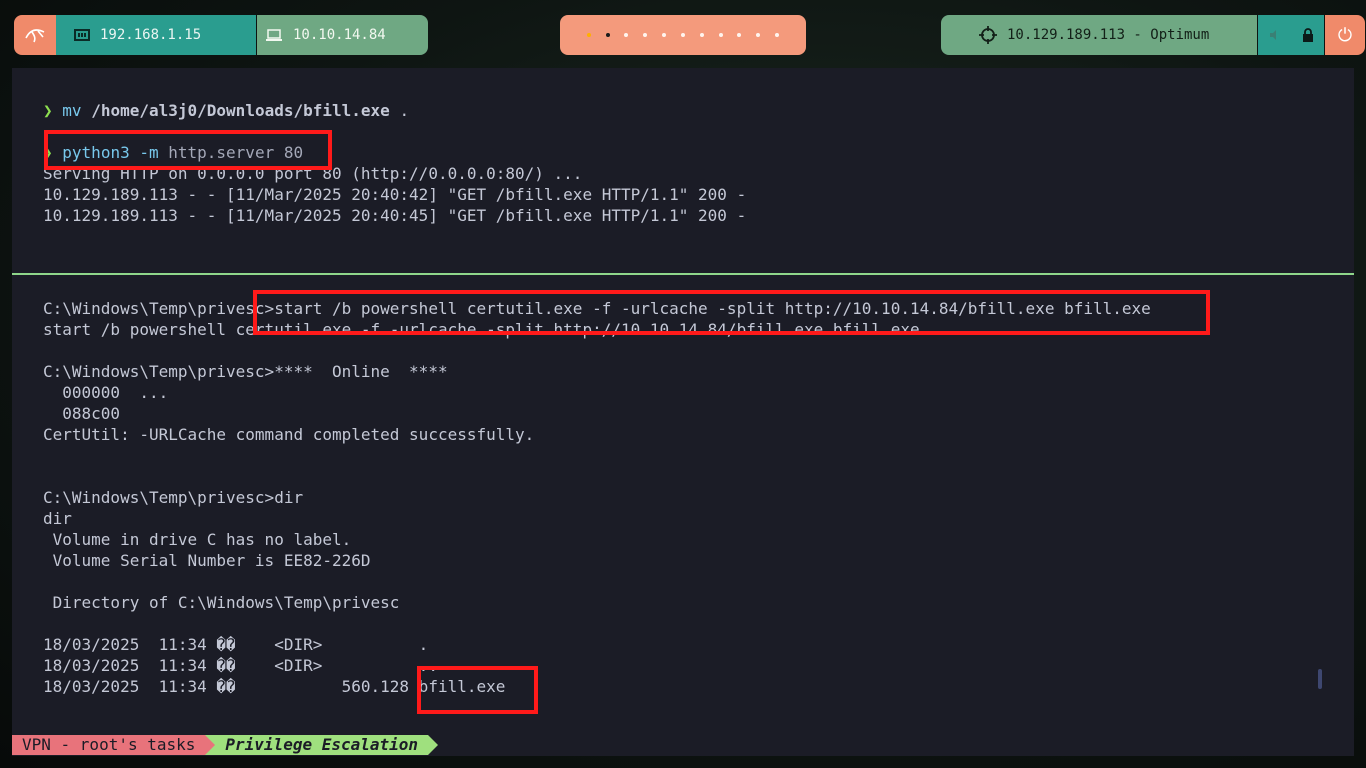 This screenshot has height=768, width=1366. What do you see at coordinates (720, 35) in the screenshot?
I see `workspace-8-dot` at bounding box center [720, 35].